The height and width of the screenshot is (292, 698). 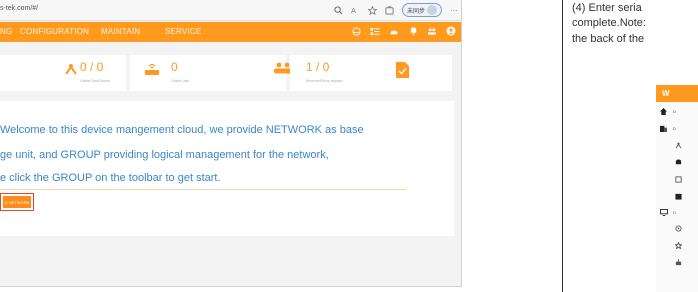 What do you see at coordinates (663, 128) in the screenshot?
I see `building-icon` at bounding box center [663, 128].